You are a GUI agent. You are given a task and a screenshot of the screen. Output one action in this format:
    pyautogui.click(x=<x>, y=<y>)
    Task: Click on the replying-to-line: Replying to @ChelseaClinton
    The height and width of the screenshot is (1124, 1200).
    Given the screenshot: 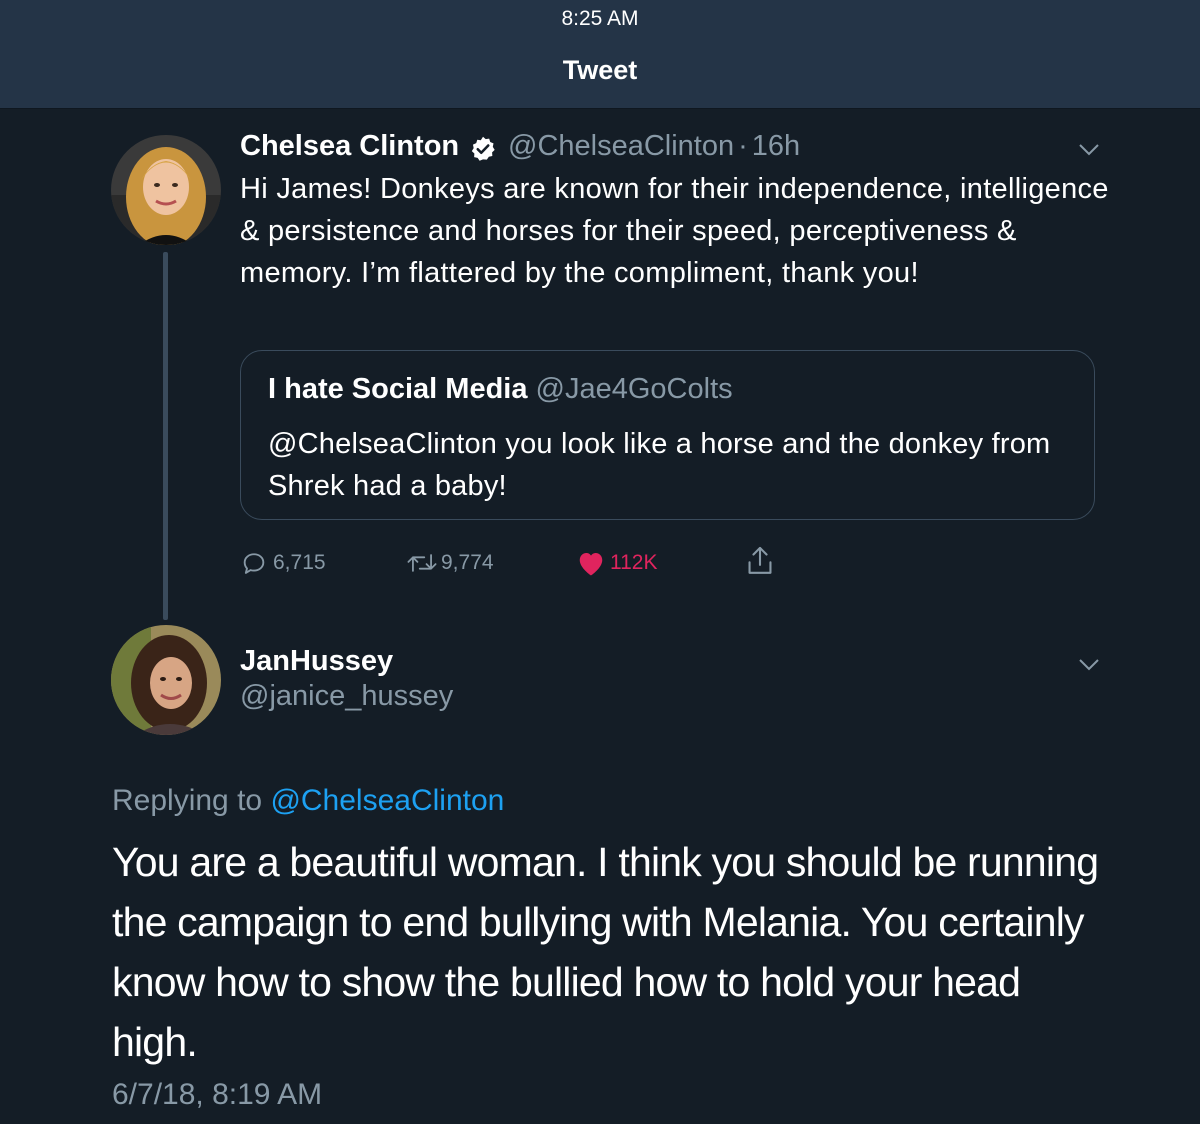 What is the action you would take?
    pyautogui.click(x=308, y=801)
    